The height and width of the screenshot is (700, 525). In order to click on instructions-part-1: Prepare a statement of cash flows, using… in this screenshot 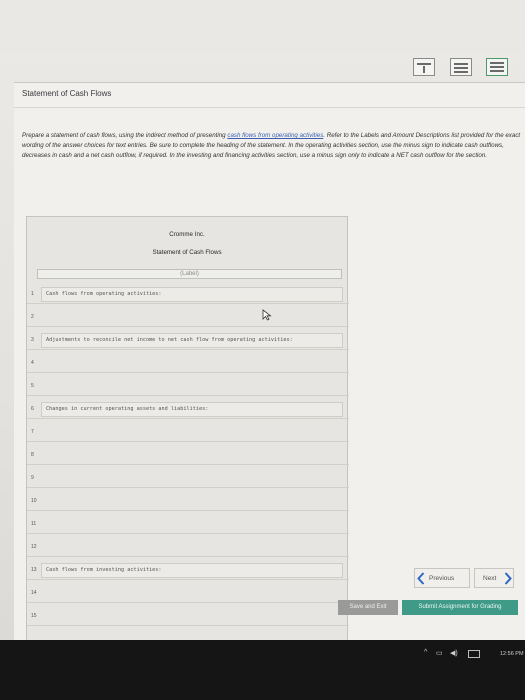, I will do `click(125, 135)`.